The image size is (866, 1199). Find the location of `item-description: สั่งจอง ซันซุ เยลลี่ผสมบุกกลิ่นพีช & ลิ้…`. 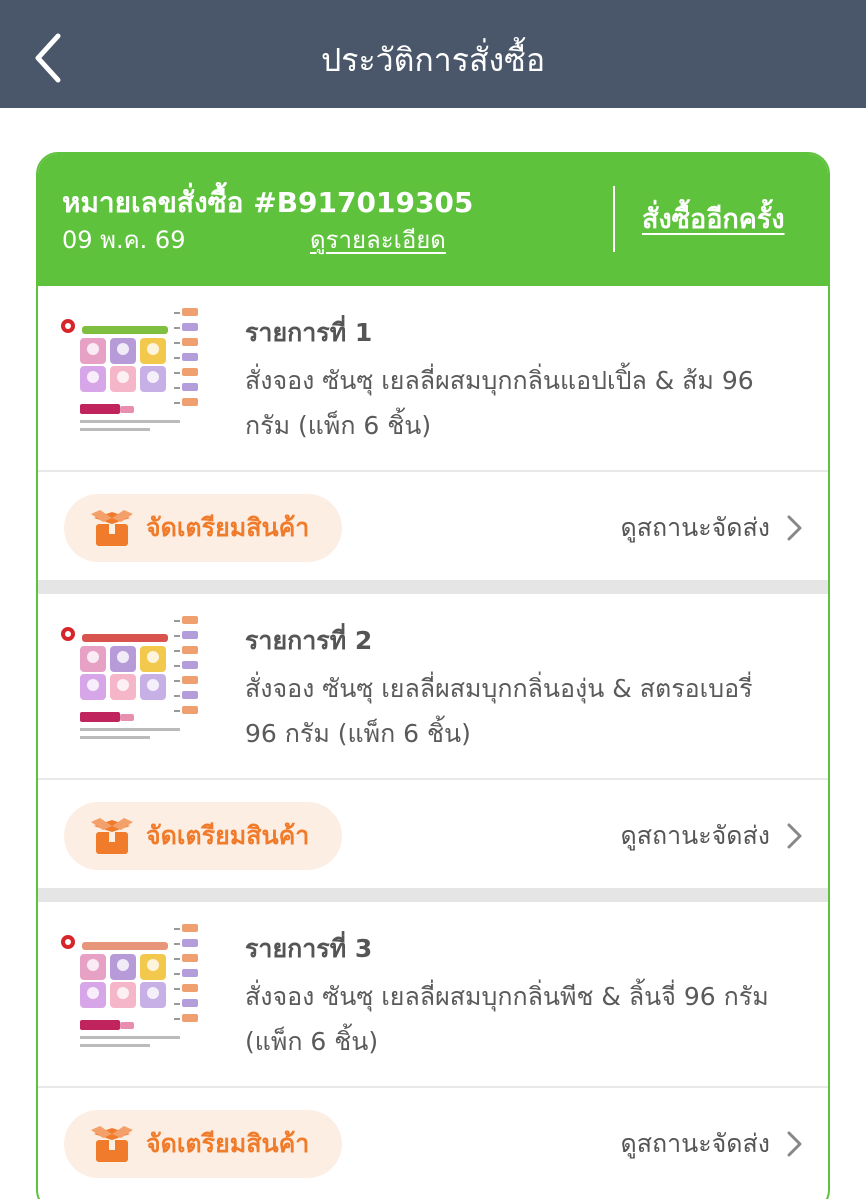

item-description: สั่งจอง ซันซุ เยลลี่ผสมบุกกลิ่นพีช & ลิ้… is located at coordinates (507, 1019).